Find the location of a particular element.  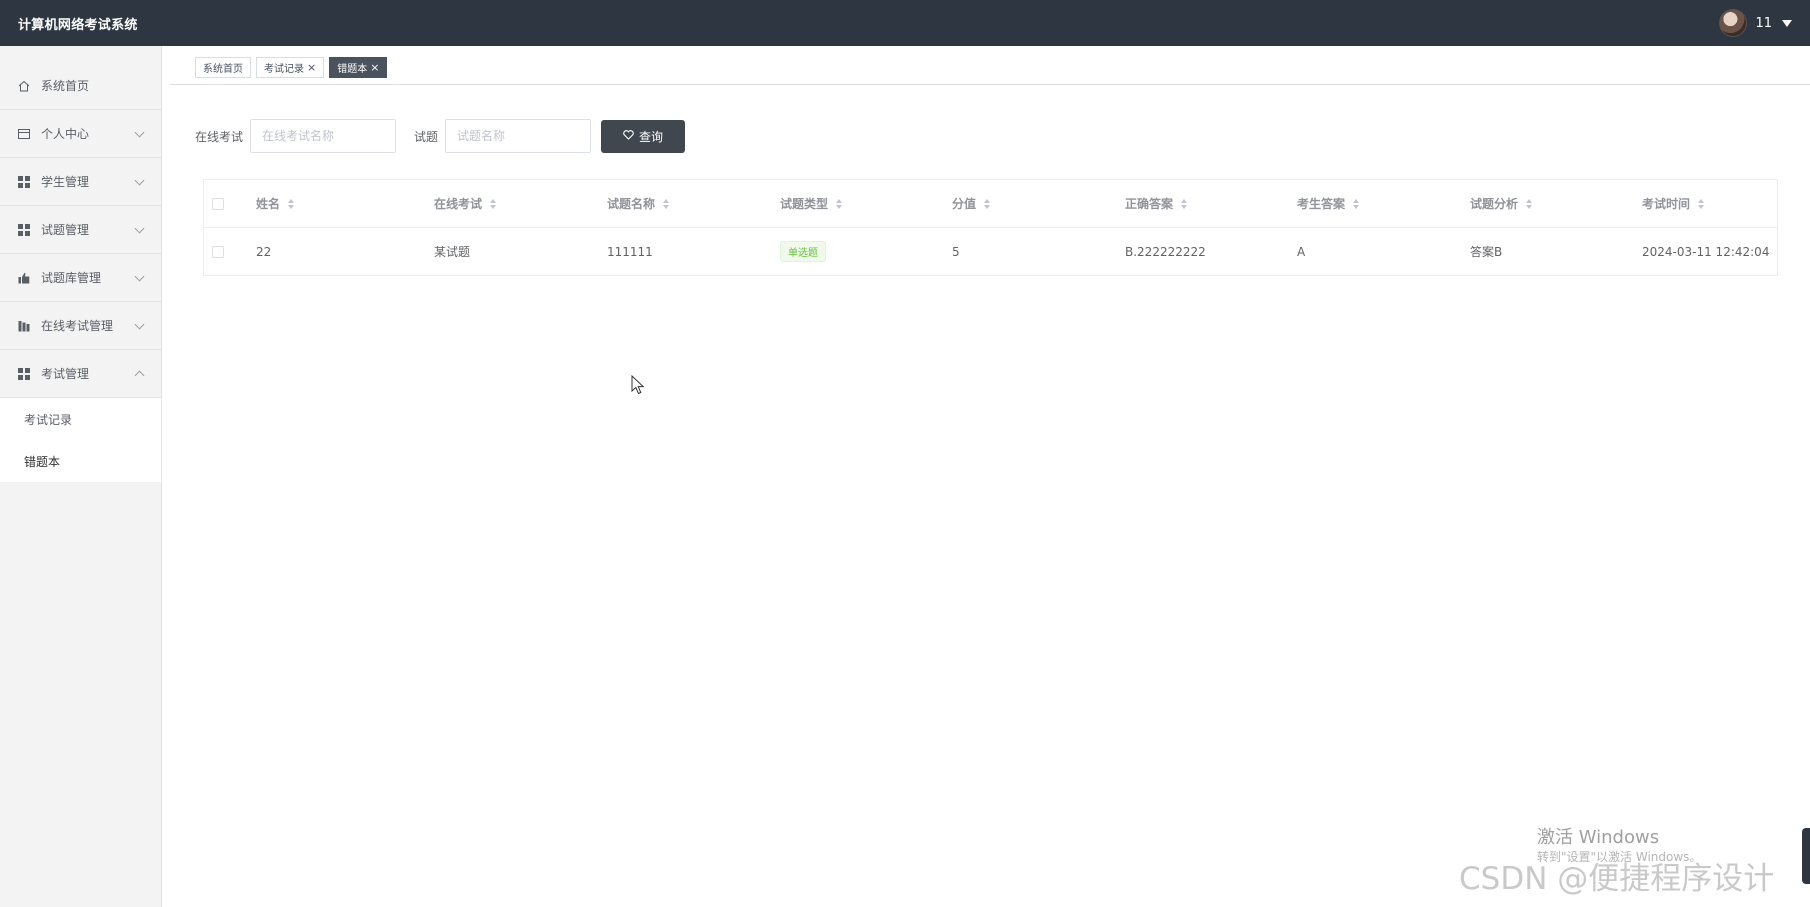

question-label: 试题 is located at coordinates (426, 136).